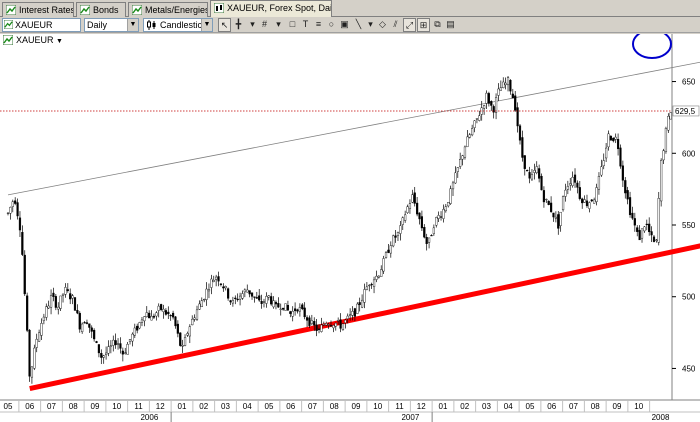 The image size is (700, 422). Describe the element at coordinates (382, 25) in the screenshot. I see `eraser-tool-icon: ◇` at that location.